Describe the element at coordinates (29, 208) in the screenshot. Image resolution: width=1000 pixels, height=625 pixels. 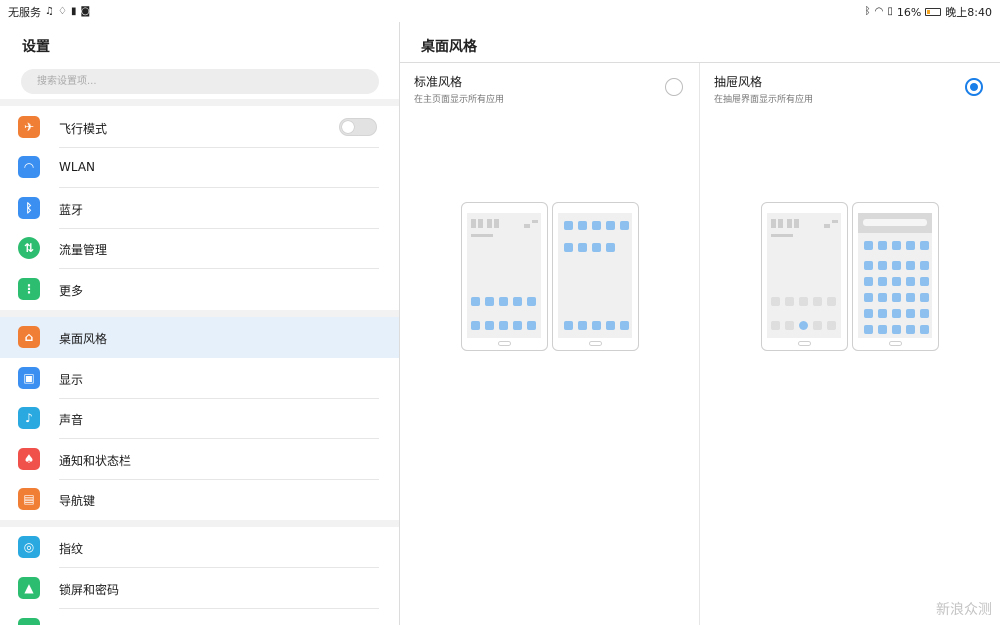
I see `bluetooth-icon: ᛒ` at that location.